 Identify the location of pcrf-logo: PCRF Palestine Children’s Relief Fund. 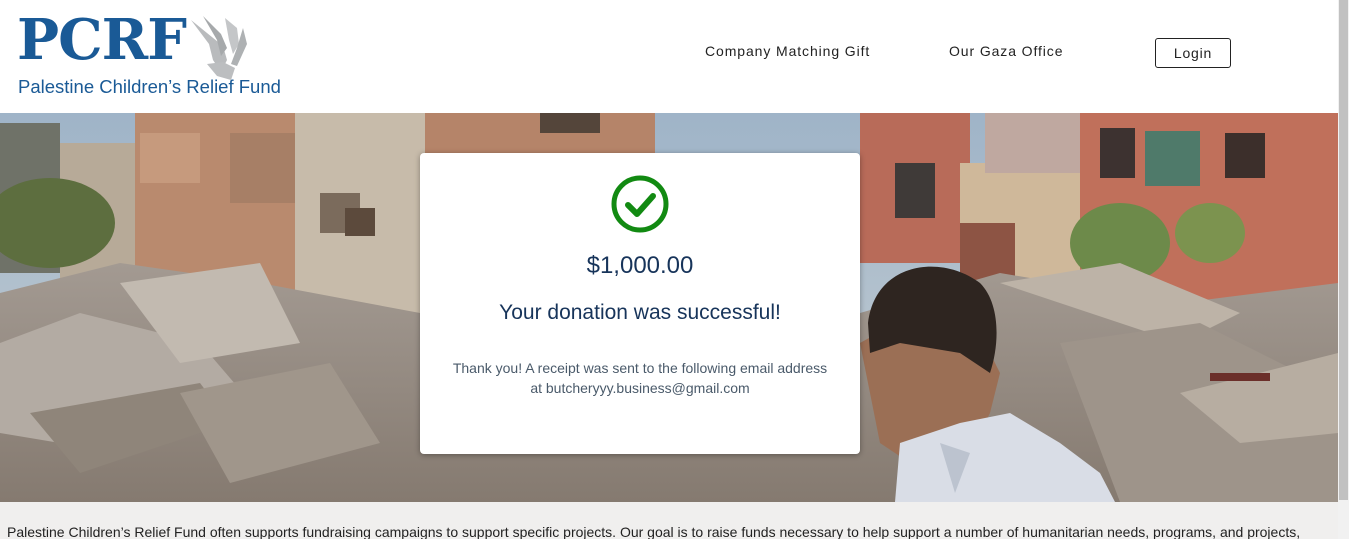
(149, 53).